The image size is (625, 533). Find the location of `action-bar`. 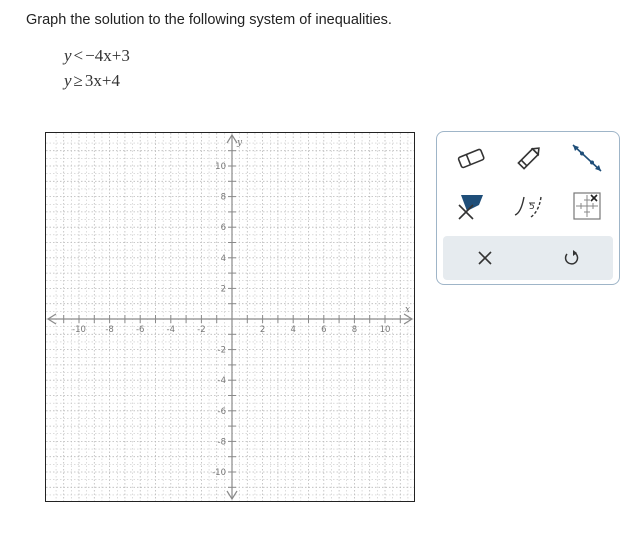

action-bar is located at coordinates (528, 258).